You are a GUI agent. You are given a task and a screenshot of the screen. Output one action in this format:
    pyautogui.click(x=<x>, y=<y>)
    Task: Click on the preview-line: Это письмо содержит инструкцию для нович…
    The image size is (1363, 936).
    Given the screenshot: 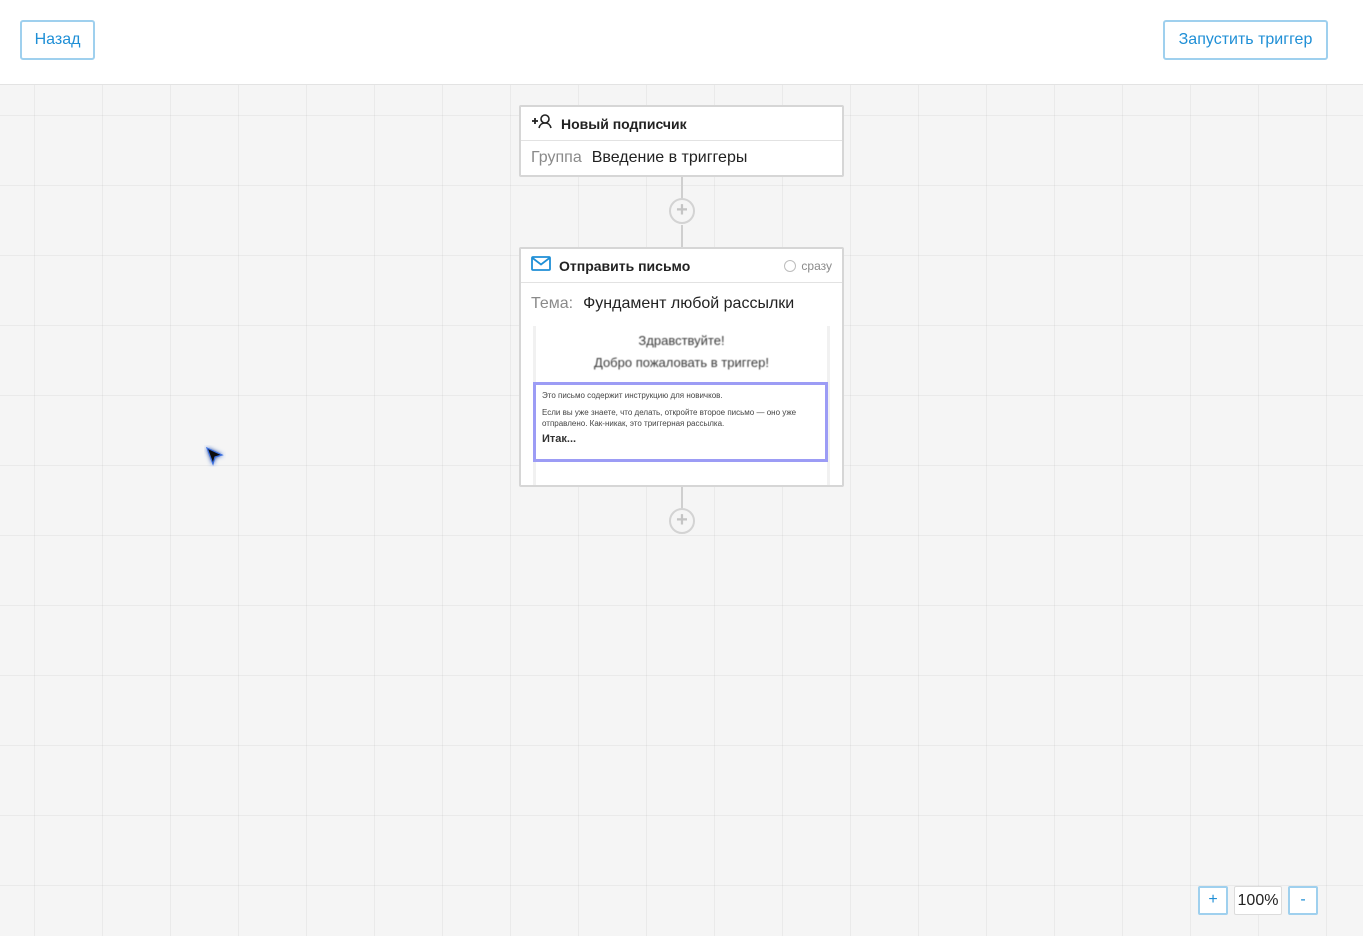 What is the action you would take?
    pyautogui.click(x=632, y=395)
    